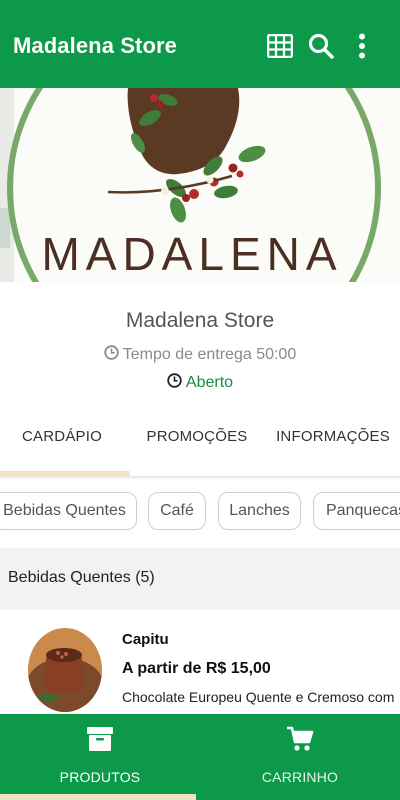 This screenshot has width=400, height=800. Describe the element at coordinates (65, 670) in the screenshot. I see `product-image` at that location.